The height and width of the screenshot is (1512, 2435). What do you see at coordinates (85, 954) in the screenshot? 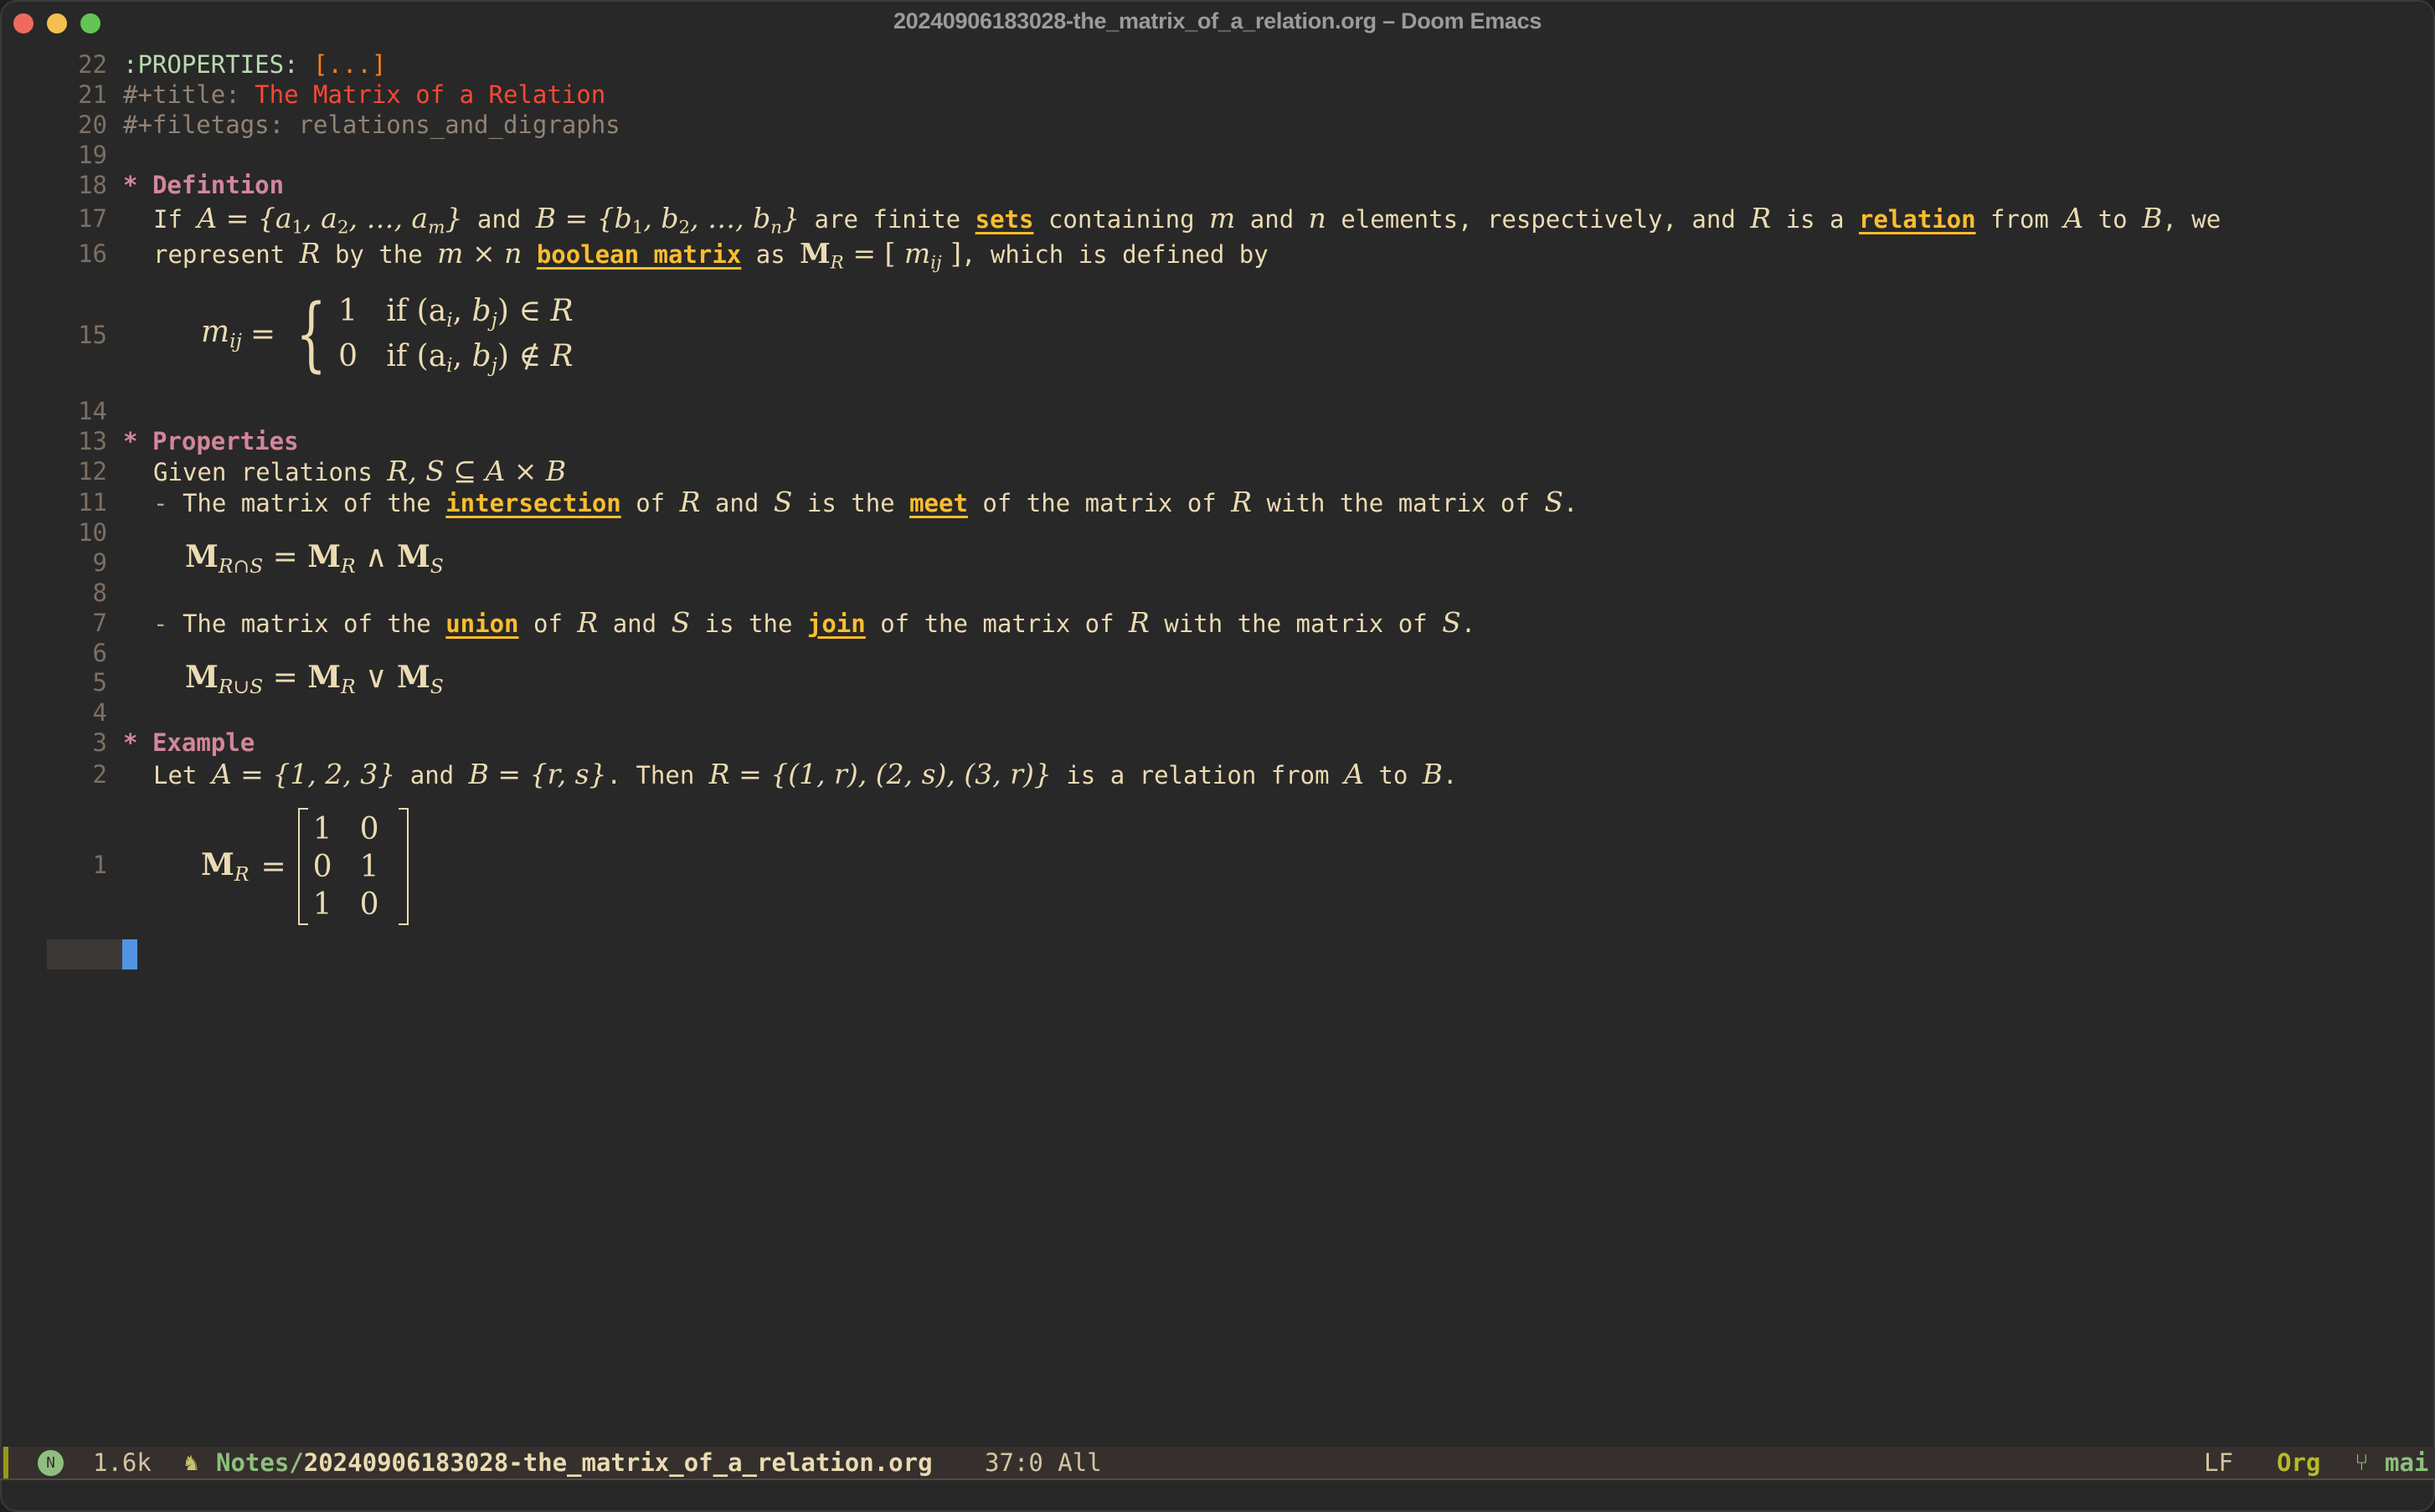
I see `current-line-highlight` at bounding box center [85, 954].